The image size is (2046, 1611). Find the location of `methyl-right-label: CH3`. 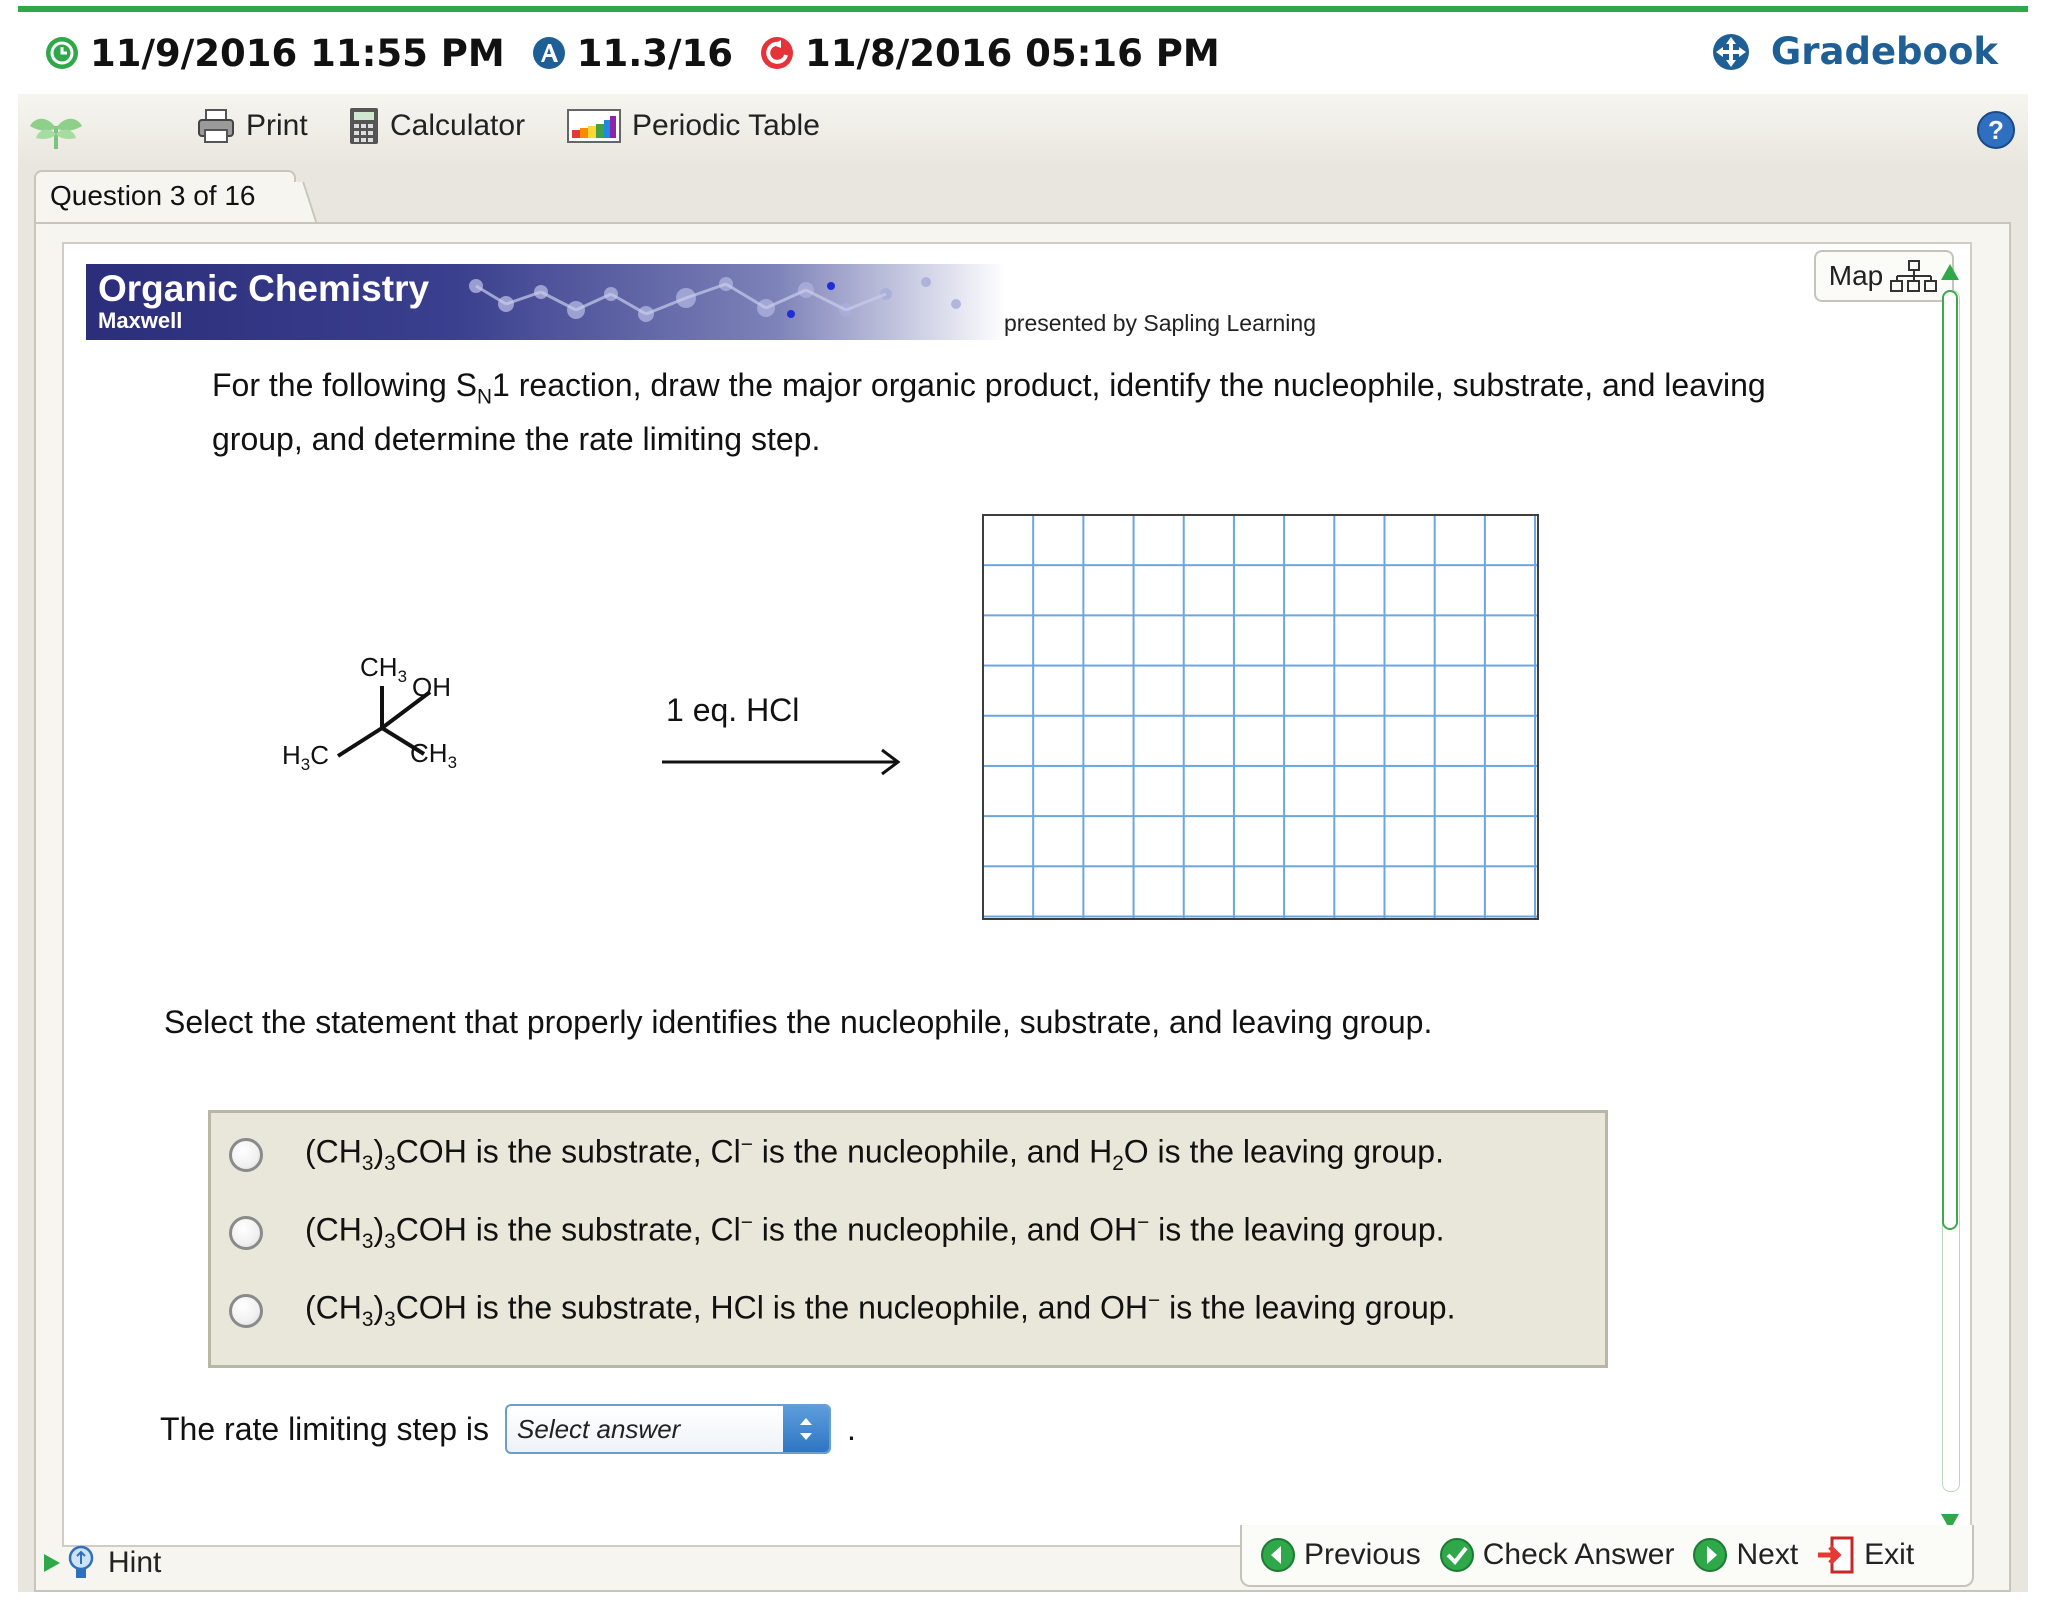

methyl-right-label: CH3 is located at coordinates (433, 755).